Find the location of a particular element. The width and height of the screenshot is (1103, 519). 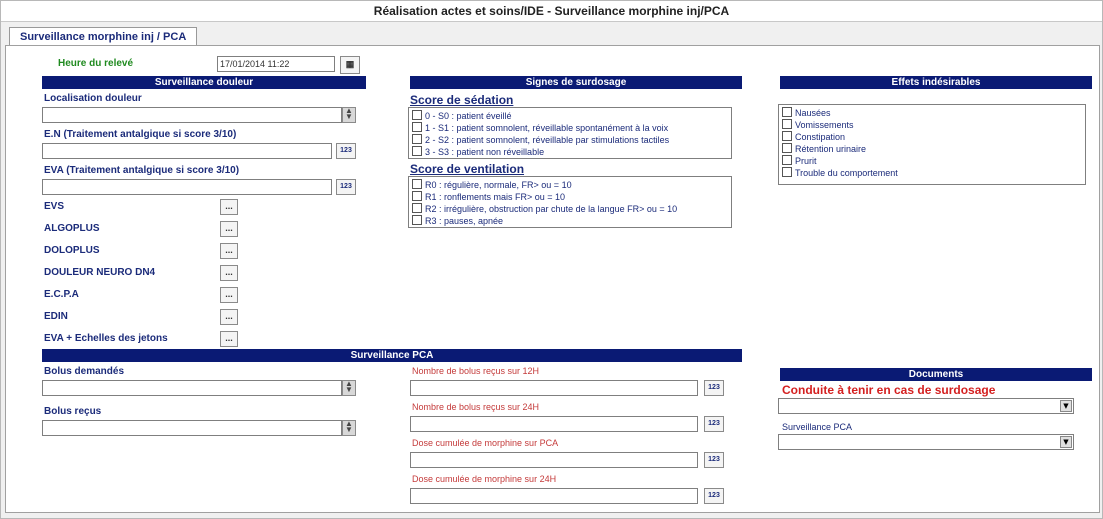

ventilation-option: R1 : ronflements mais FR> ou = 10 is located at coordinates (488, 197).